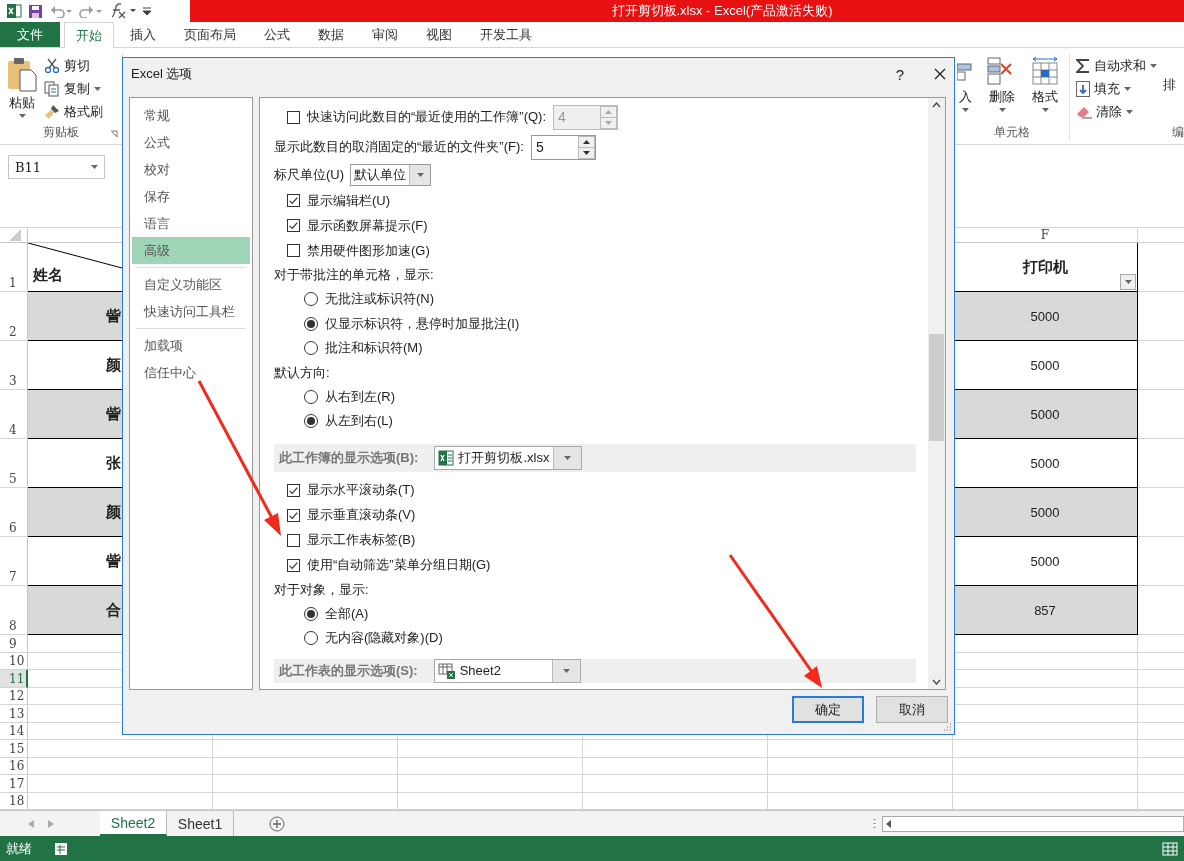 This screenshot has height=861, width=1184. What do you see at coordinates (965, 89) in the screenshot?
I see `insert-button: 入` at bounding box center [965, 89].